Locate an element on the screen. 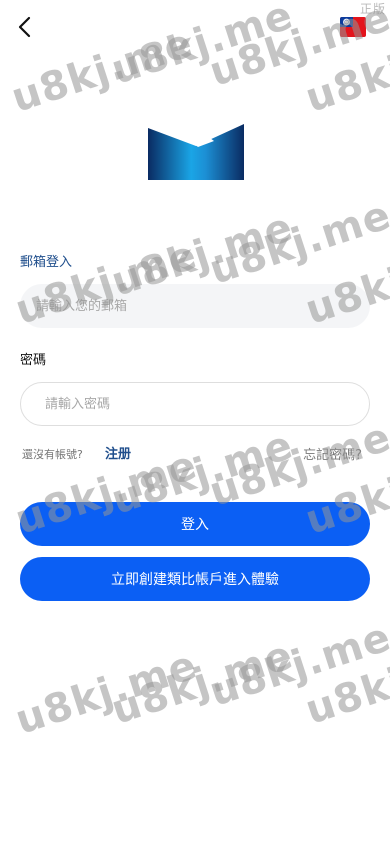 The height and width of the screenshot is (844, 390). login-button: 登入 is located at coordinates (195, 524).